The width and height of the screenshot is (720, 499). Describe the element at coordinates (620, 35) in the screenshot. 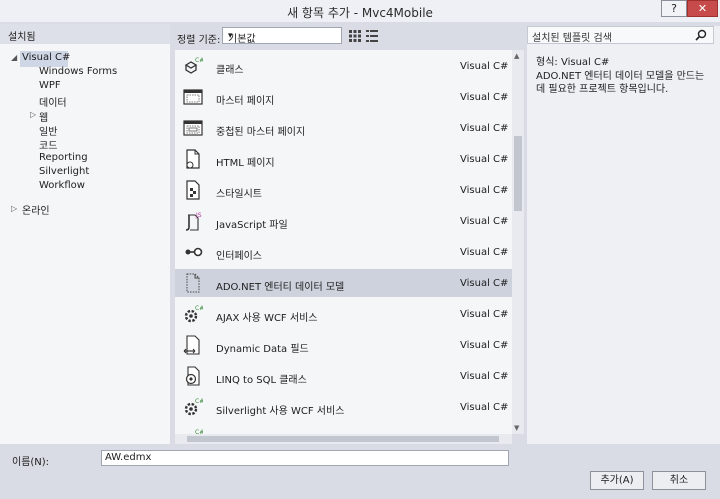

I see `template-search-input: 설치된 템플릿 검색` at that location.